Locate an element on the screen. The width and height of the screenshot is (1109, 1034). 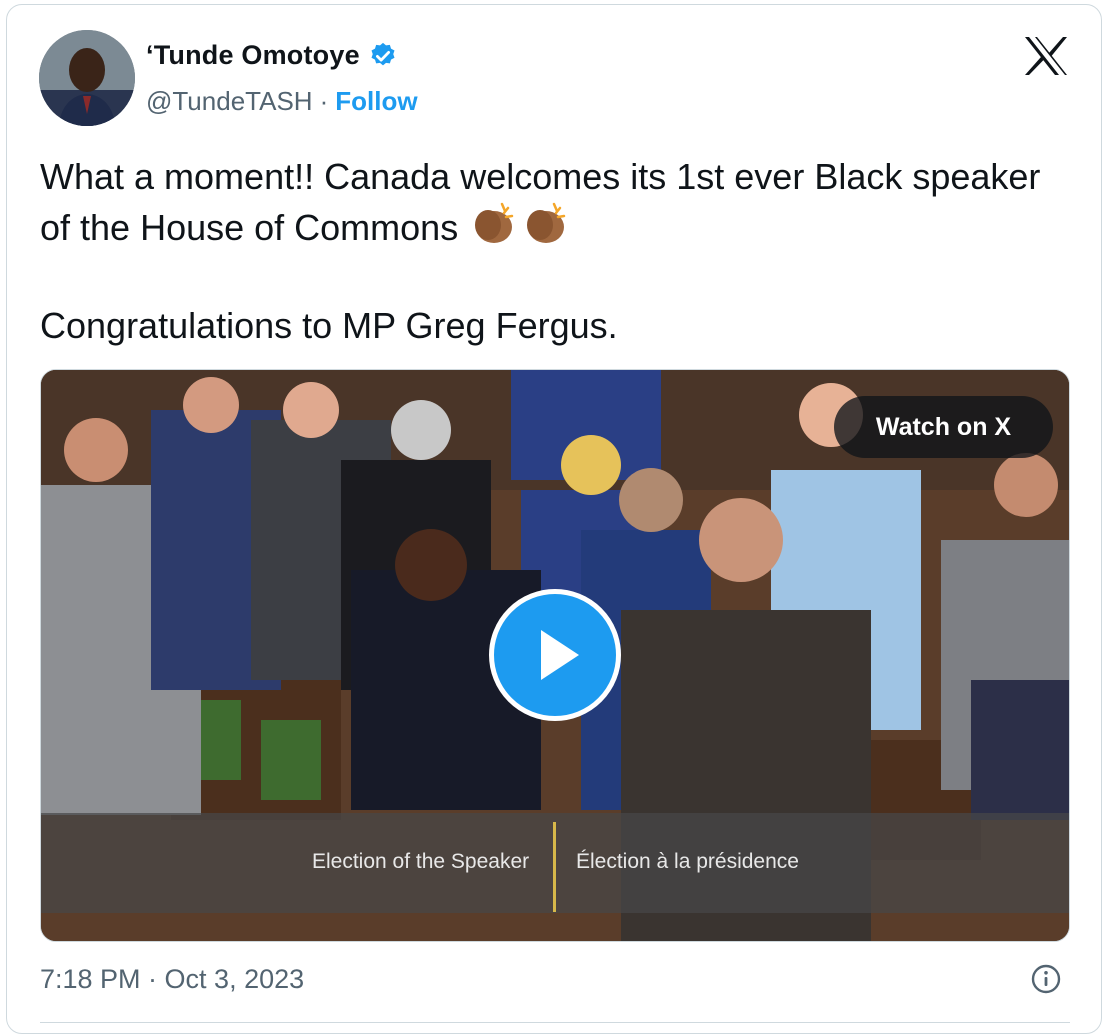
tweet-paragraph-2: Congratulations to MP Greg Fergus. is located at coordinates (329, 325).